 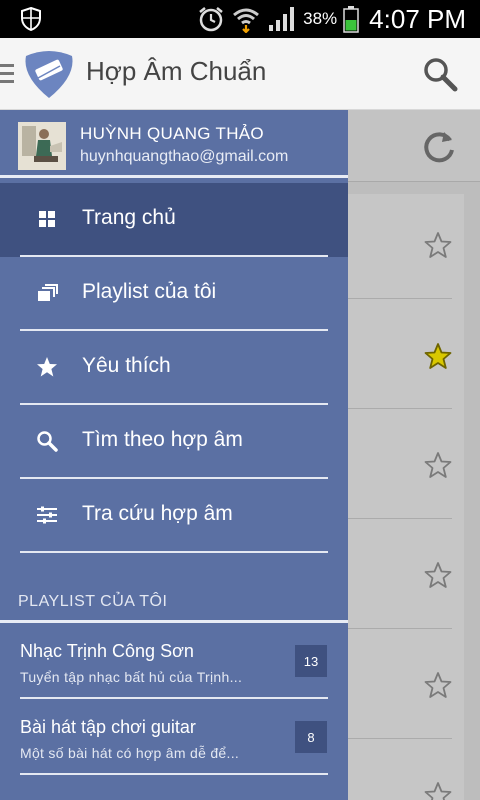 I want to click on battery-icon, so click(x=351, y=19).